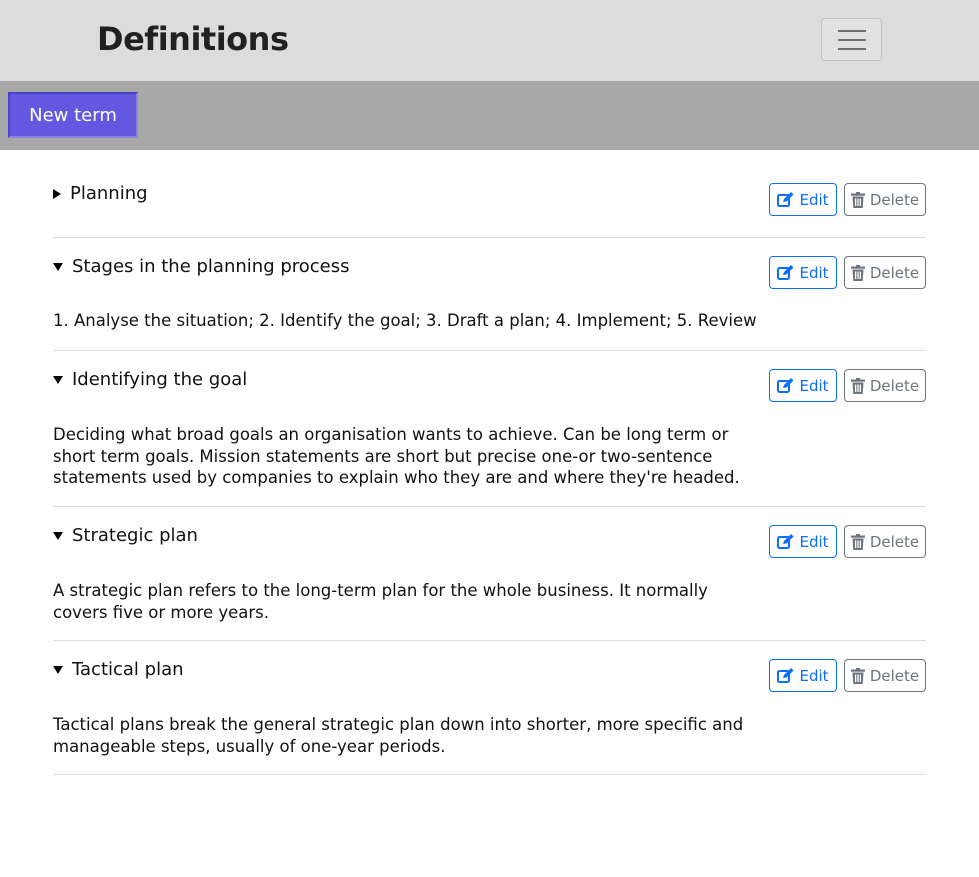  Describe the element at coordinates (135, 535) in the screenshot. I see `term-title: Strategic plan` at that location.